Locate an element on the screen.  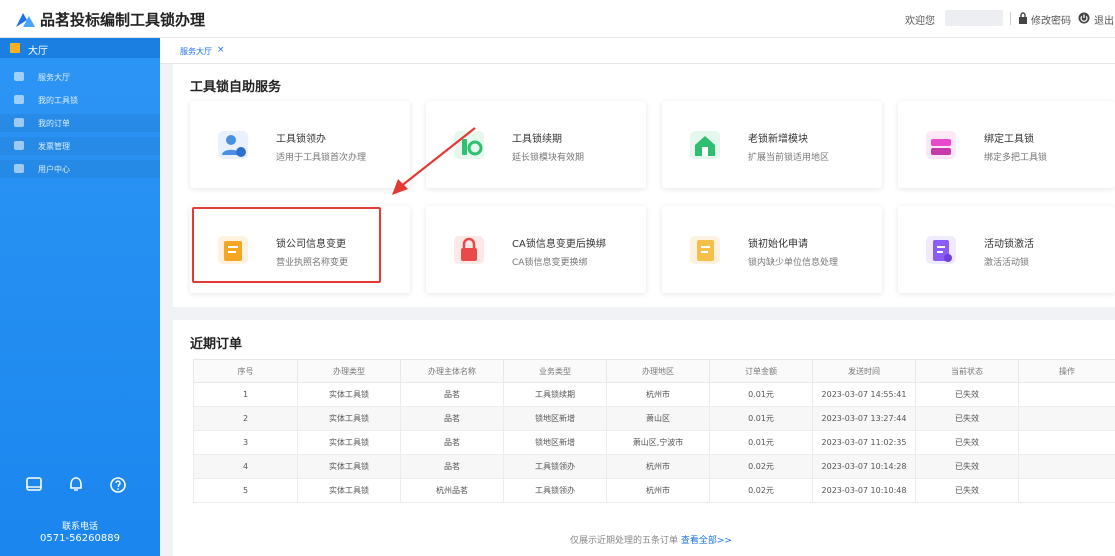
table-cell: 杭州品茗 is located at coordinates (452, 490).